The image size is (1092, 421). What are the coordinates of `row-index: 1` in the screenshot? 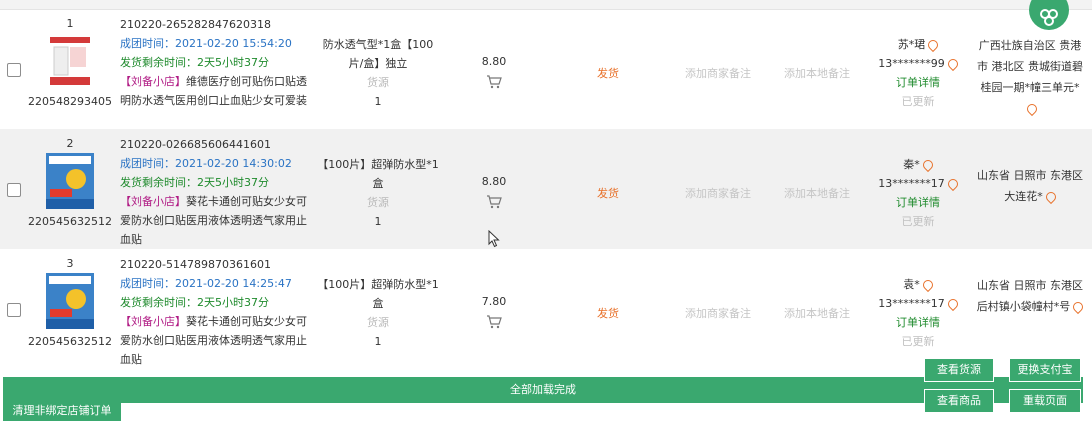 It's located at (70, 23).